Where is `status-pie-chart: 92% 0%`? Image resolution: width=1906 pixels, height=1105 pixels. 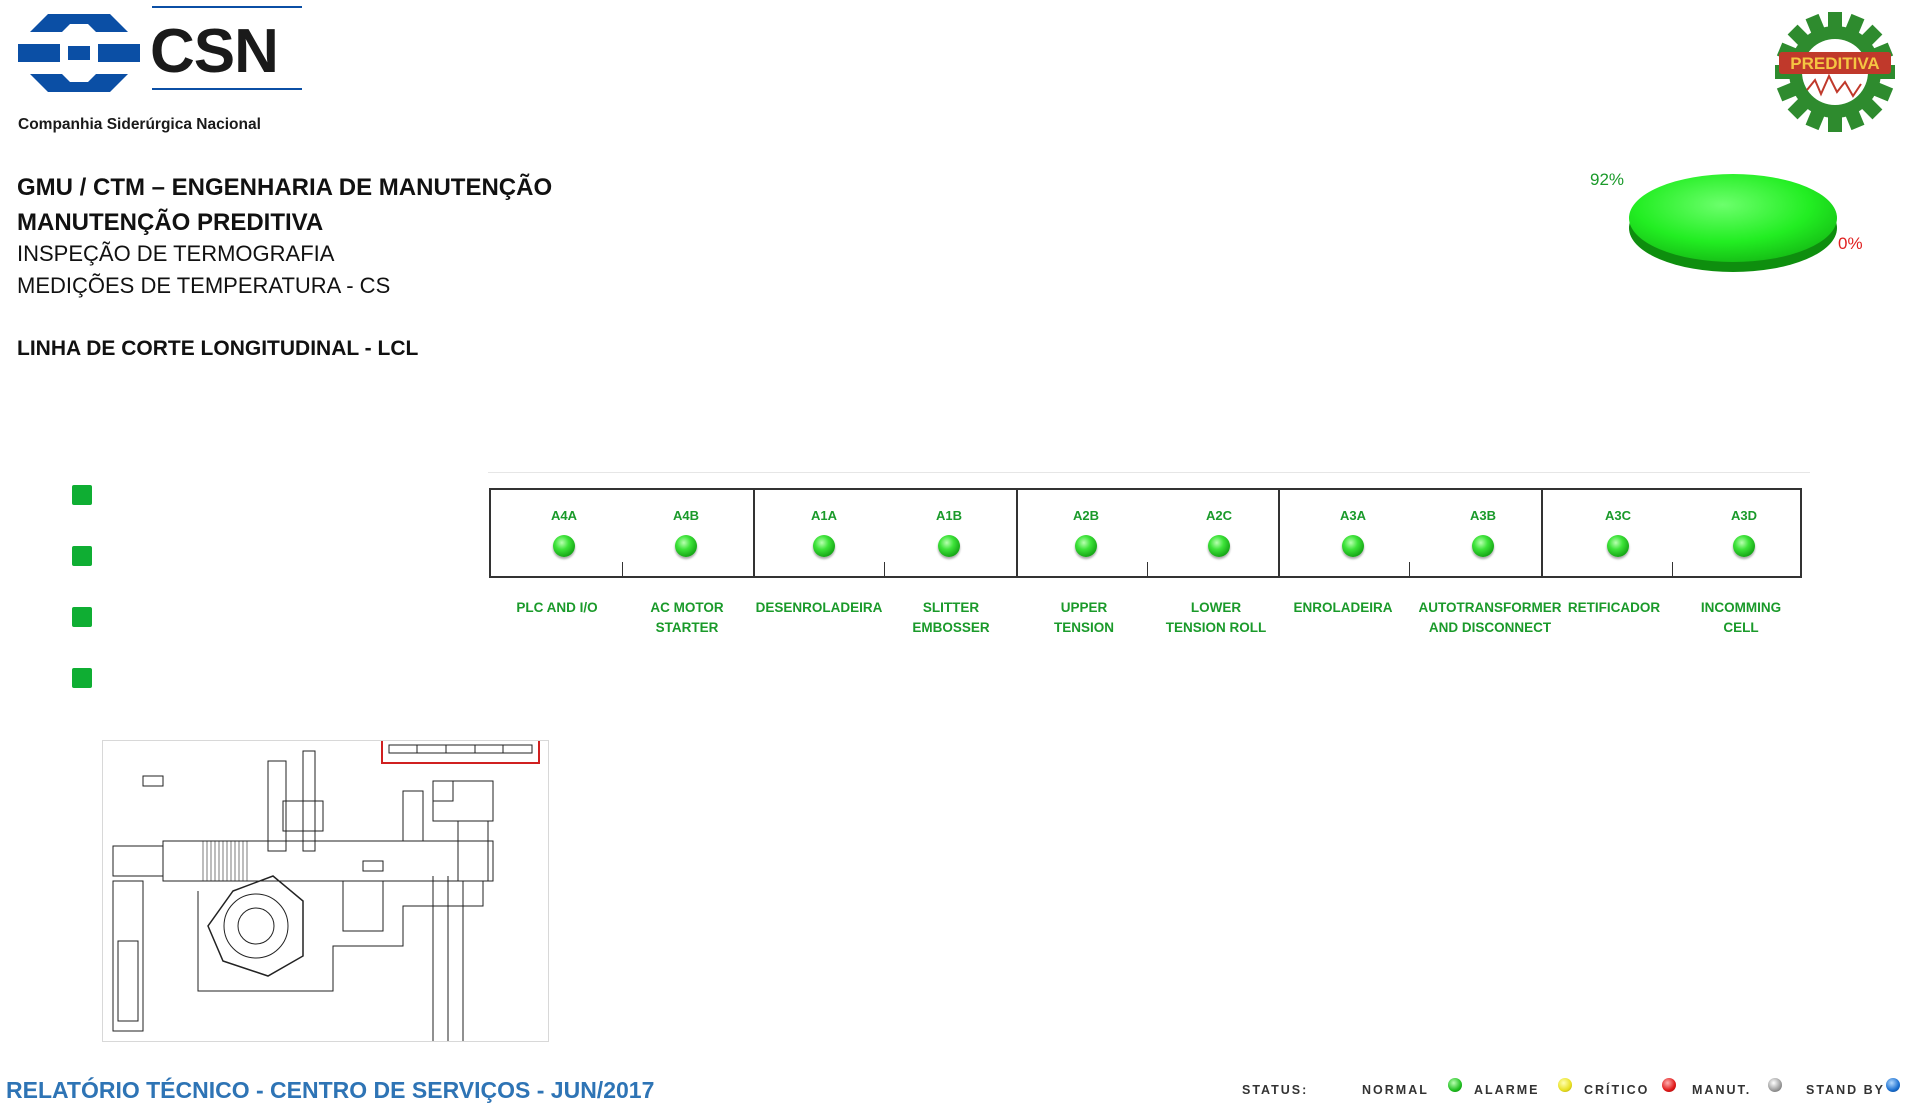
status-pie-chart: 92% 0% is located at coordinates (1726, 220).